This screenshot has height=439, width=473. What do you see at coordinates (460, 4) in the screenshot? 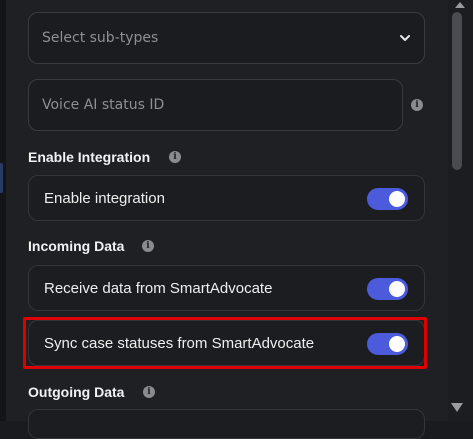
I see `scroll-up-icon` at bounding box center [460, 4].